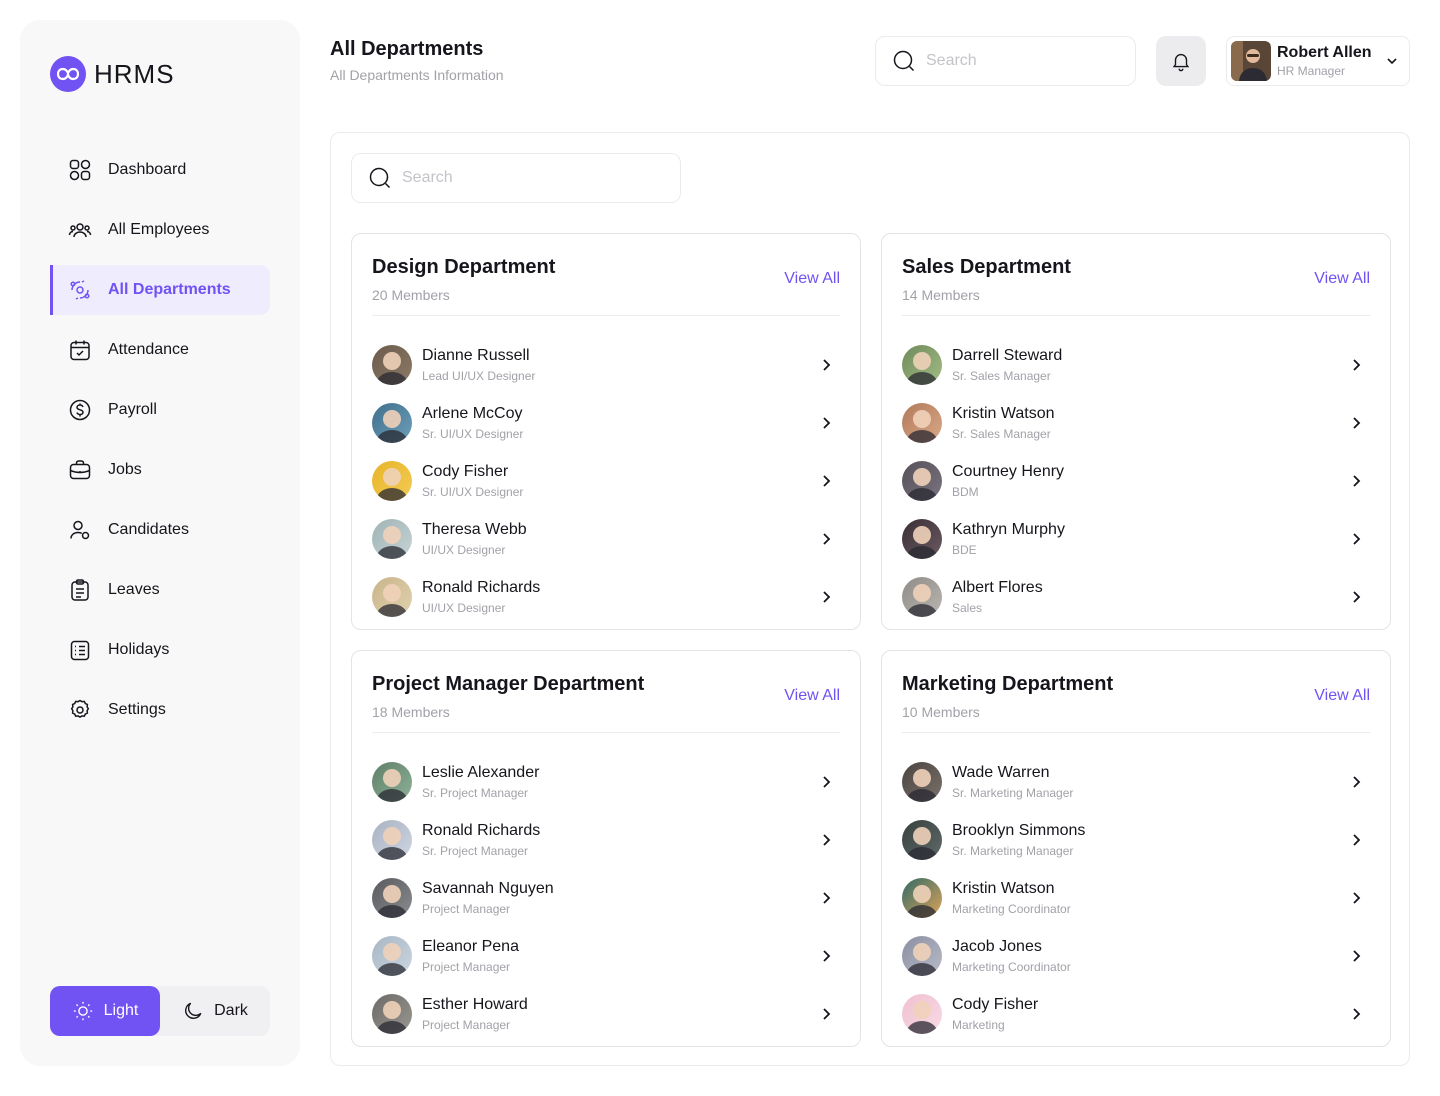 This screenshot has width=1440, height=1096. Describe the element at coordinates (1008, 539) in the screenshot. I see `member-info: Kathryn Murphy BDE` at that location.